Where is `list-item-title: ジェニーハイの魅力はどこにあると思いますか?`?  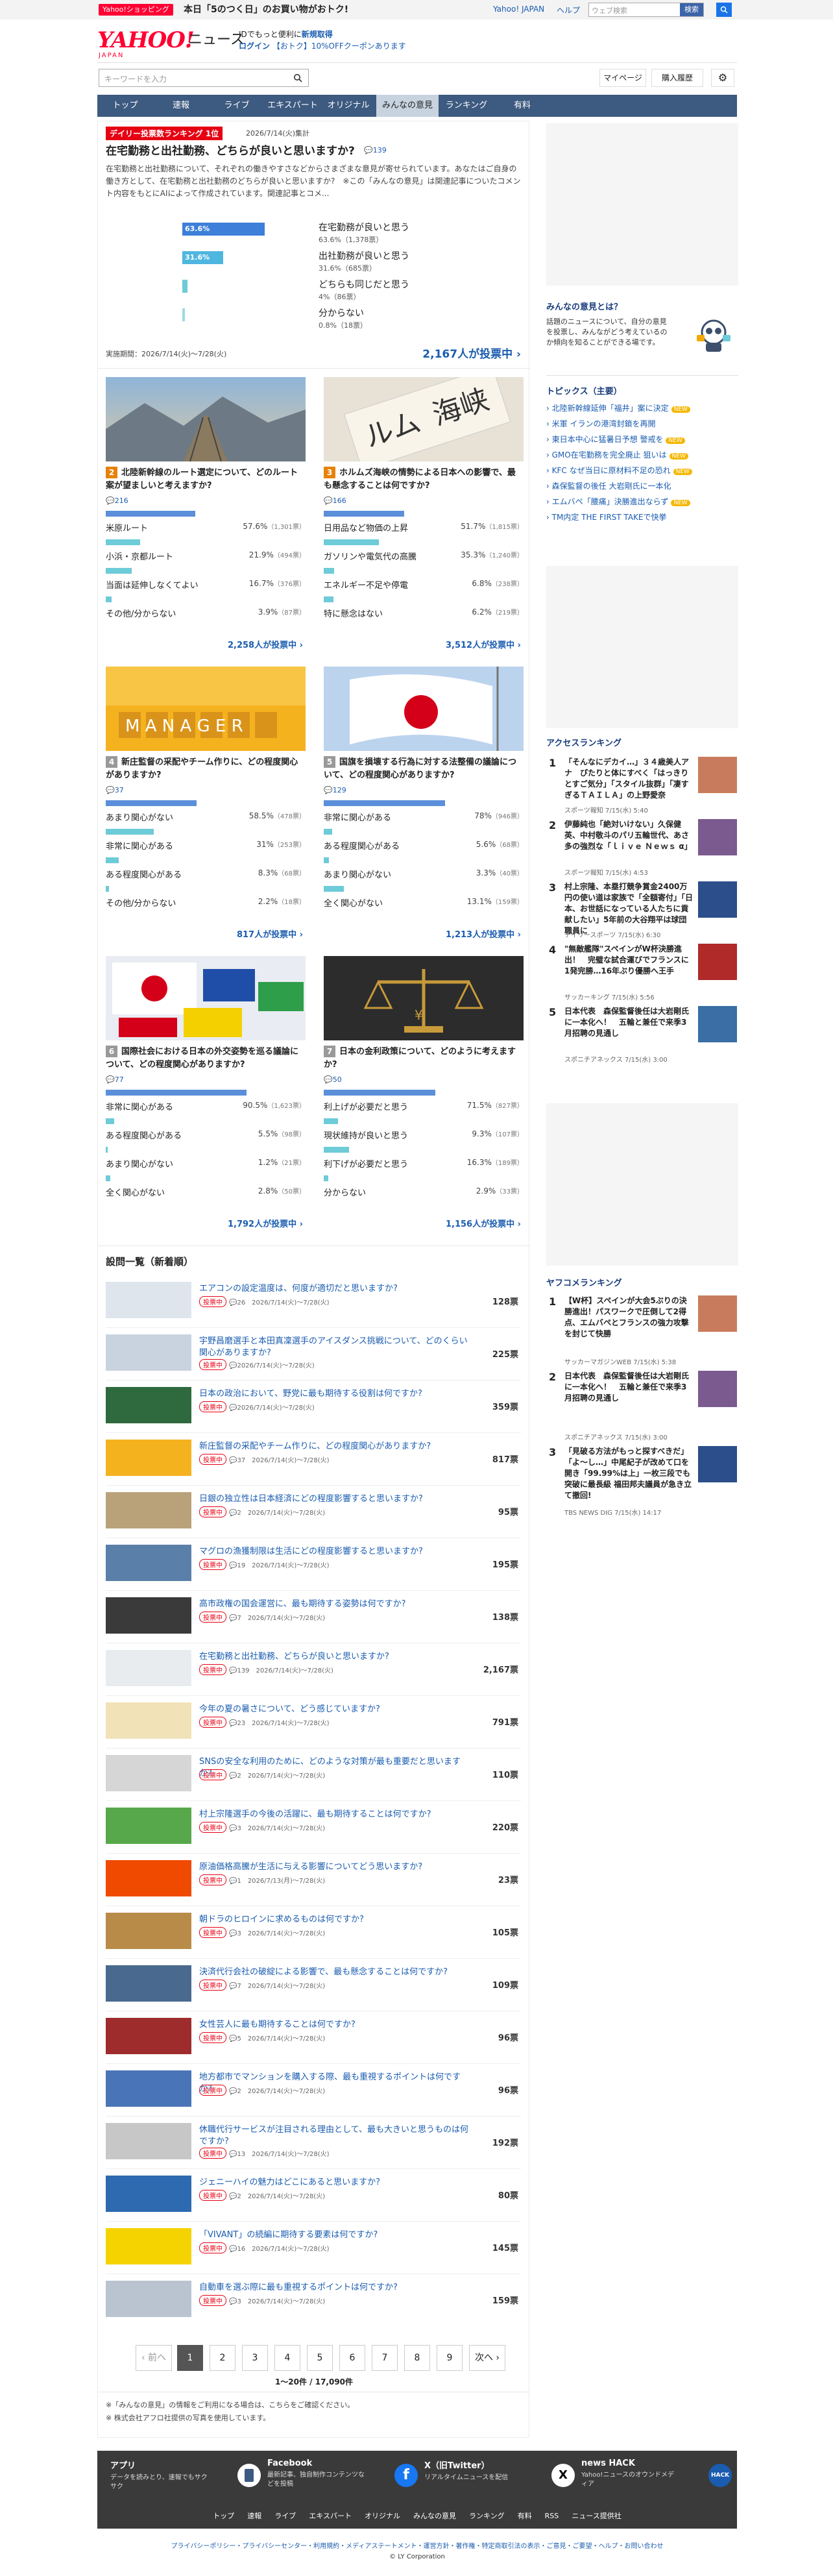
list-item-title: ジェニーハイの魅力はどこにあると思いますか? is located at coordinates (335, 2183).